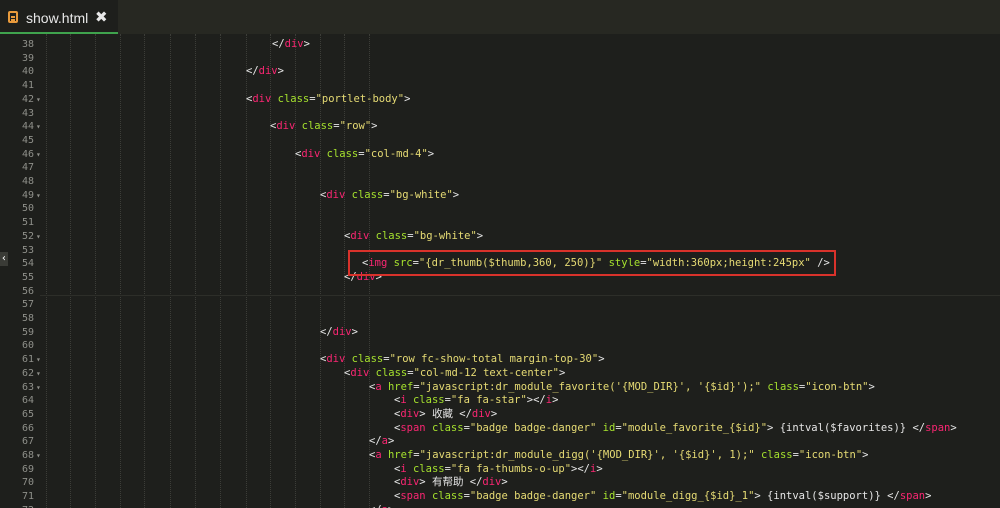 The height and width of the screenshot is (508, 1000). What do you see at coordinates (101, 17) in the screenshot?
I see `close-icon: ✖` at bounding box center [101, 17].